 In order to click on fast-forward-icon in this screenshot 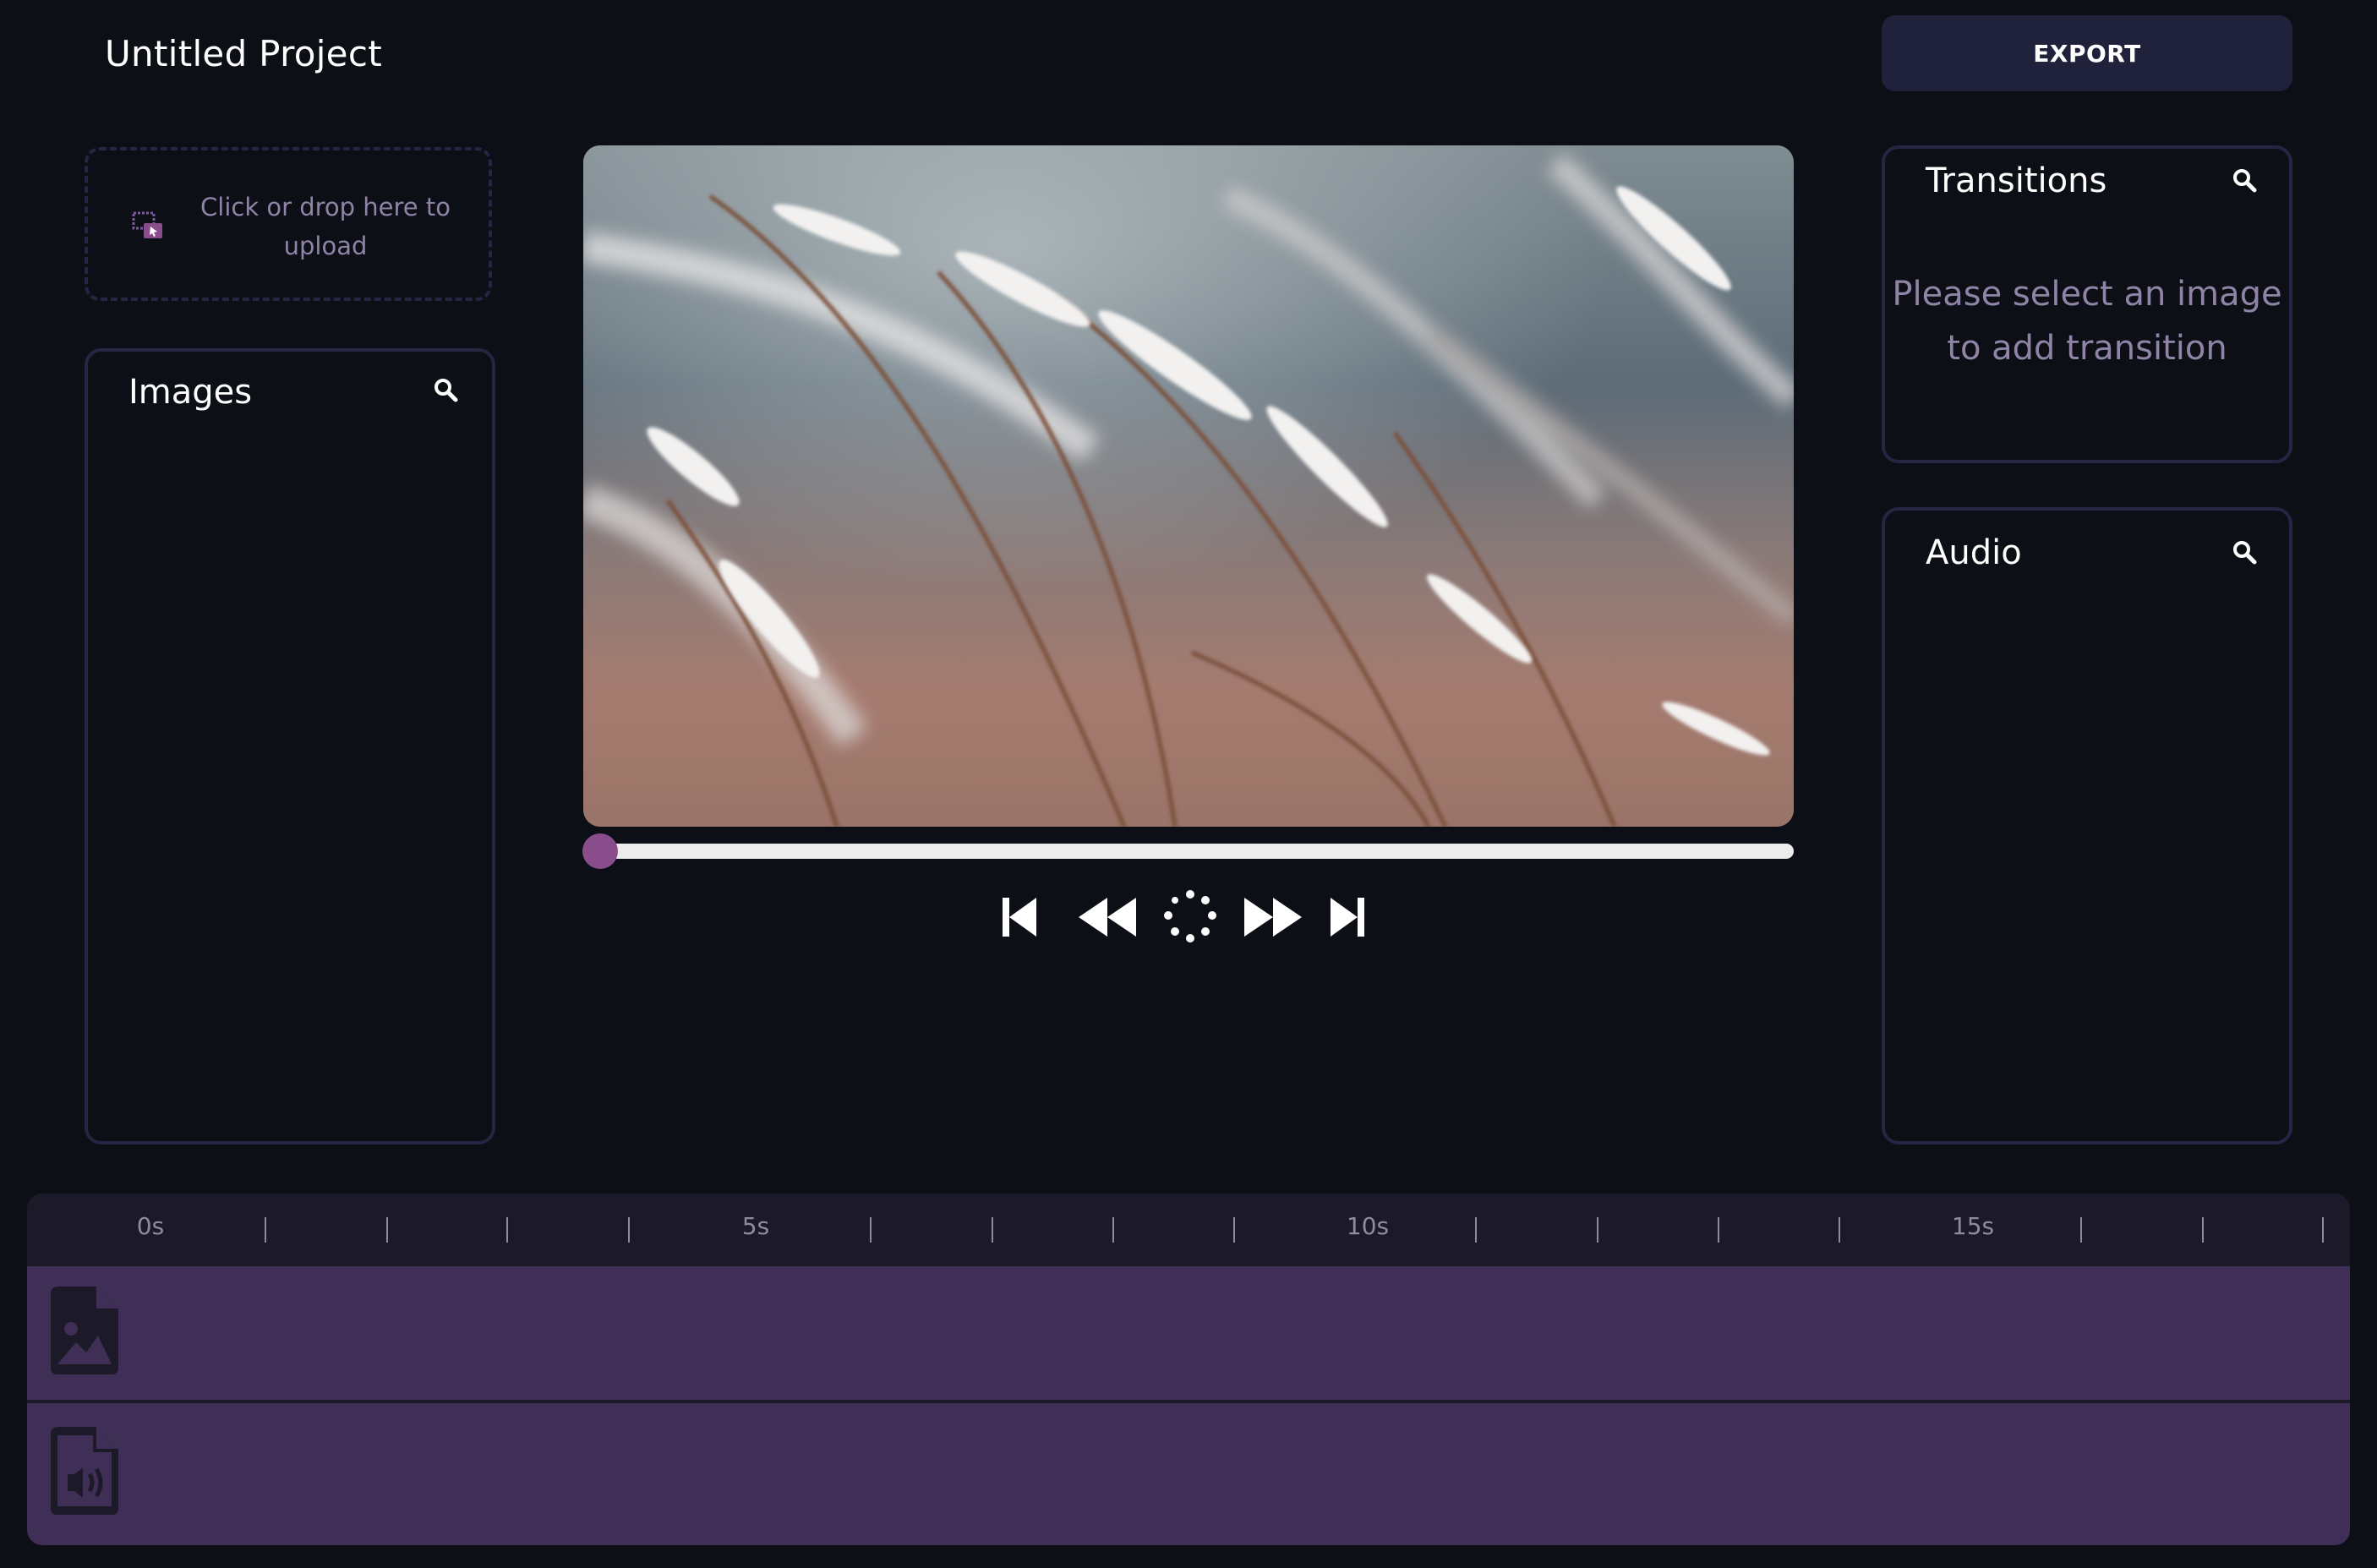, I will do `click(1273, 917)`.